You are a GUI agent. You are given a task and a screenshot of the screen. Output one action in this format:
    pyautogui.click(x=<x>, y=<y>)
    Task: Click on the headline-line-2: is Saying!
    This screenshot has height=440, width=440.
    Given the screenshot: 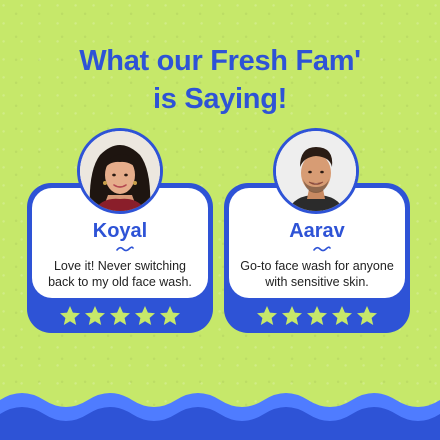 What is the action you would take?
    pyautogui.click(x=220, y=99)
    